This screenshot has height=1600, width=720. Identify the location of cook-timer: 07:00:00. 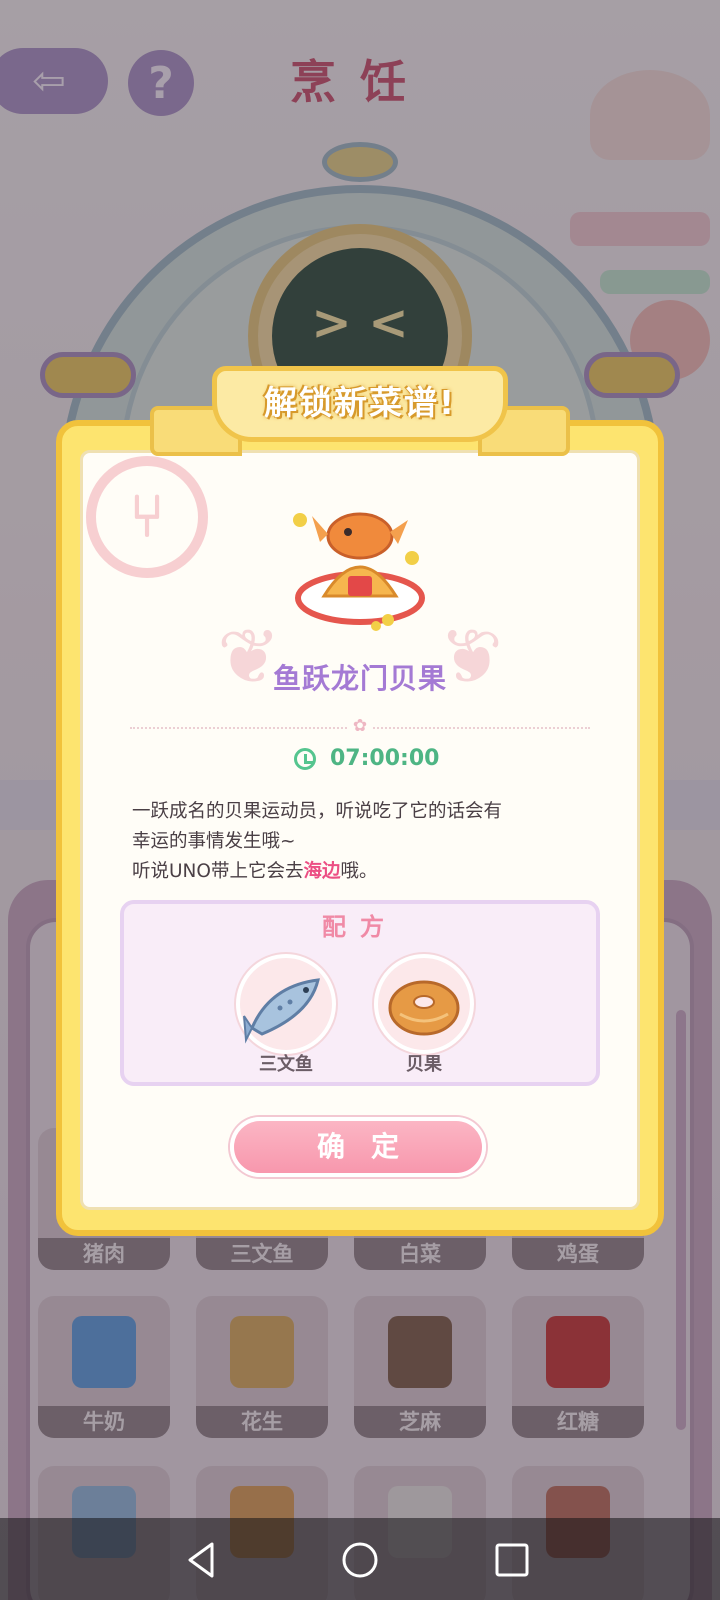
(366, 758).